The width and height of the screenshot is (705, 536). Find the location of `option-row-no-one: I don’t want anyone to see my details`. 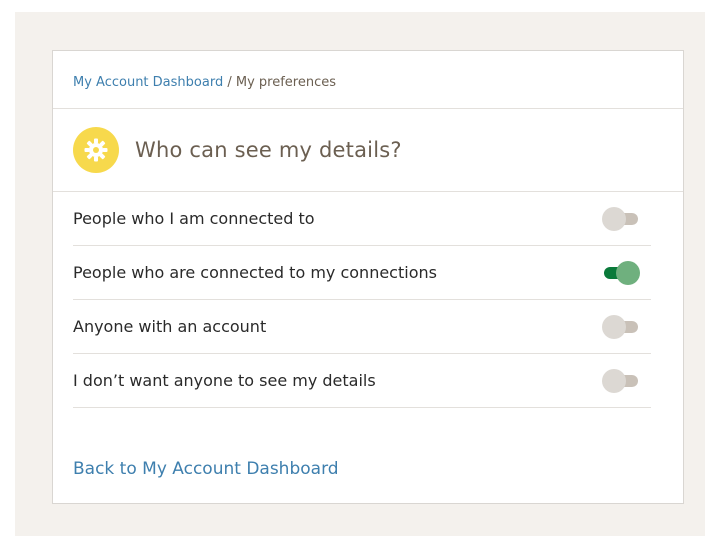

option-row-no-one: I don’t want anyone to see my details is located at coordinates (362, 381).